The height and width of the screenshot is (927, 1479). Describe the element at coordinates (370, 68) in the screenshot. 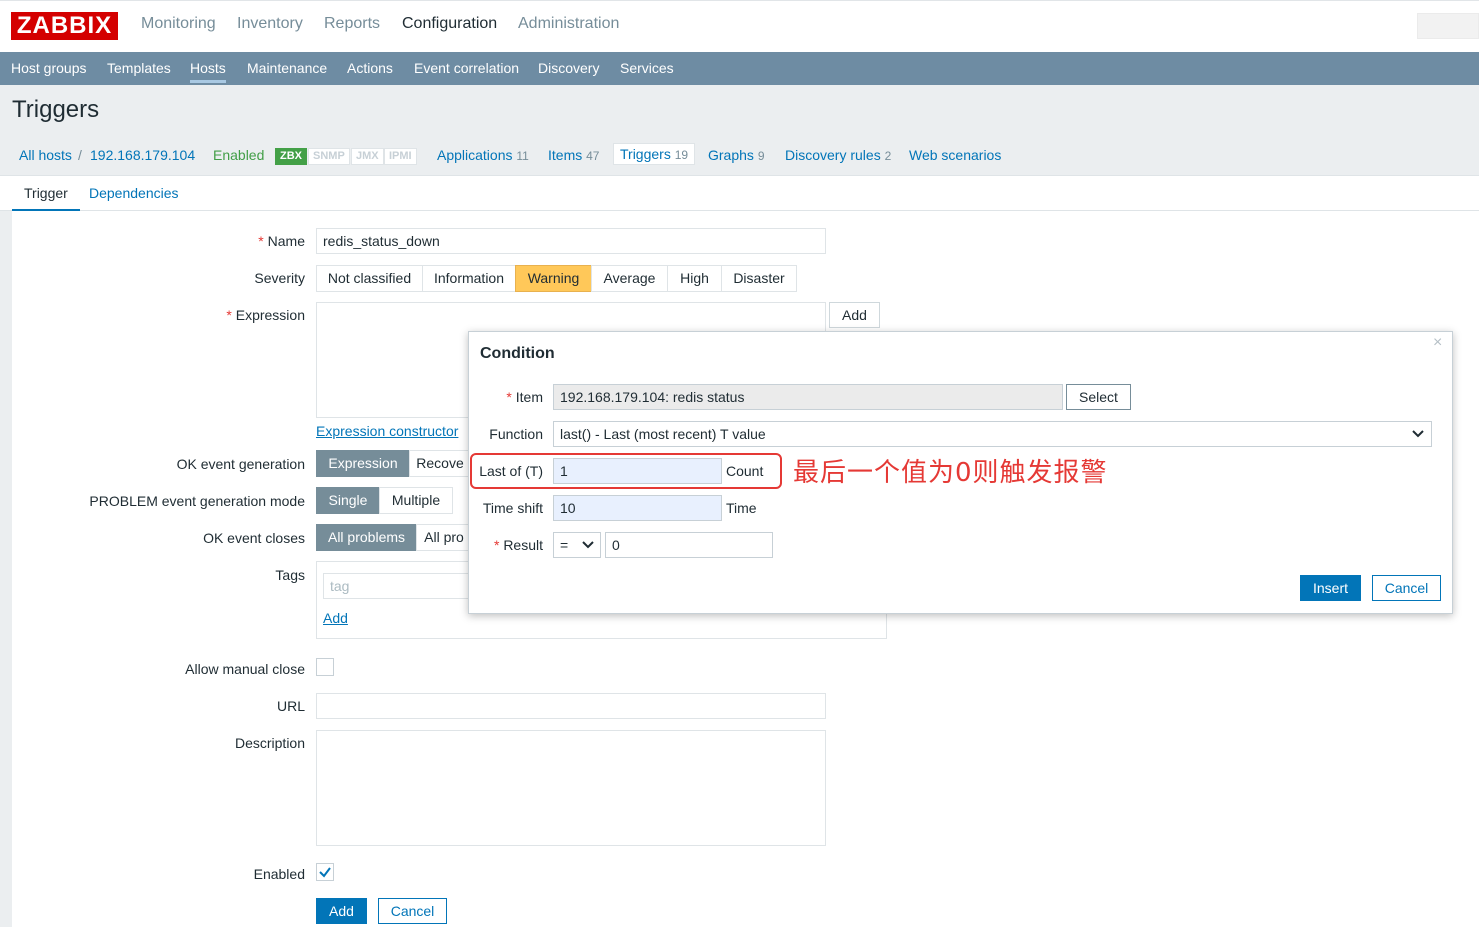

I see `submenu-actions: Actions` at that location.